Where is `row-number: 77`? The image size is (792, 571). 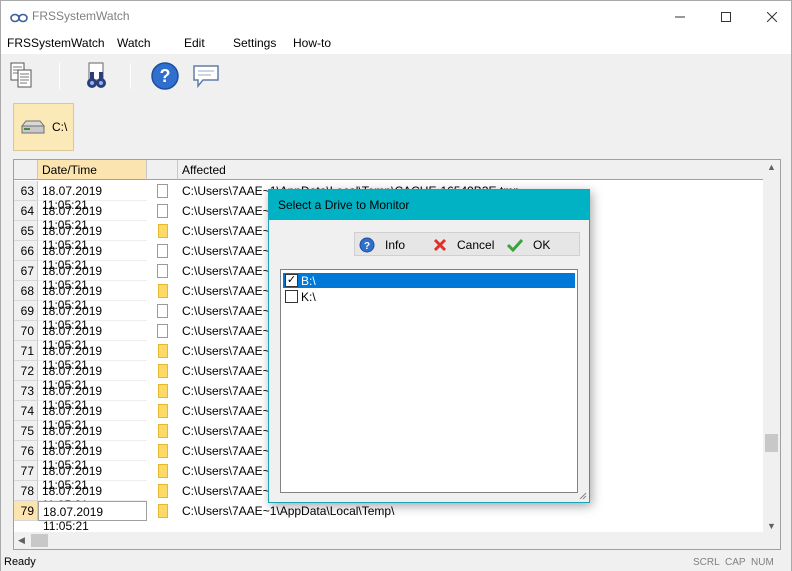 row-number: 77 is located at coordinates (26, 471).